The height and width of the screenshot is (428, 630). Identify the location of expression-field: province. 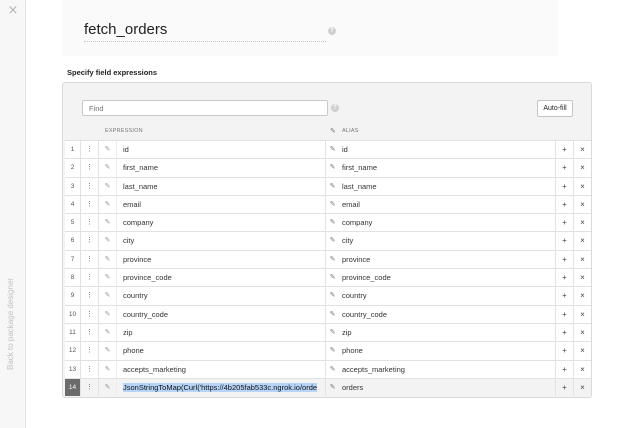
(221, 259).